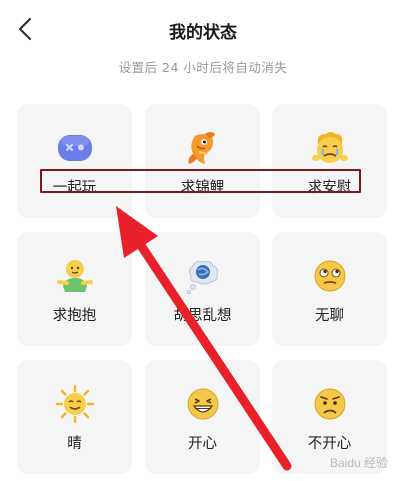 The image size is (406, 481). What do you see at coordinates (202, 148) in the screenshot?
I see `koi-fish-icon` at bounding box center [202, 148].